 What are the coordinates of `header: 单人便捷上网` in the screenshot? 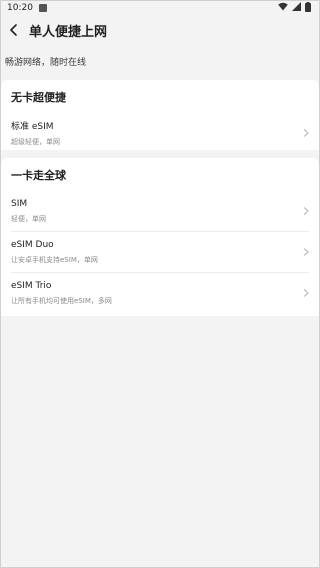 It's located at (160, 30).